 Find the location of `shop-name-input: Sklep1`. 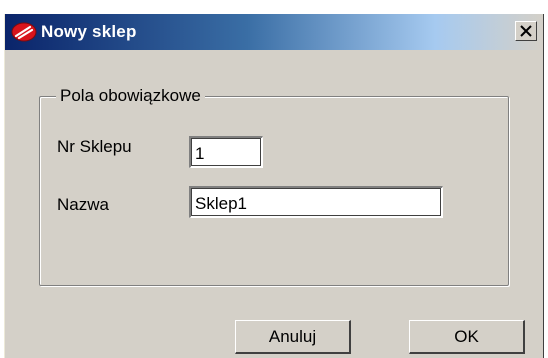

shop-name-input: Sklep1 is located at coordinates (316, 202).